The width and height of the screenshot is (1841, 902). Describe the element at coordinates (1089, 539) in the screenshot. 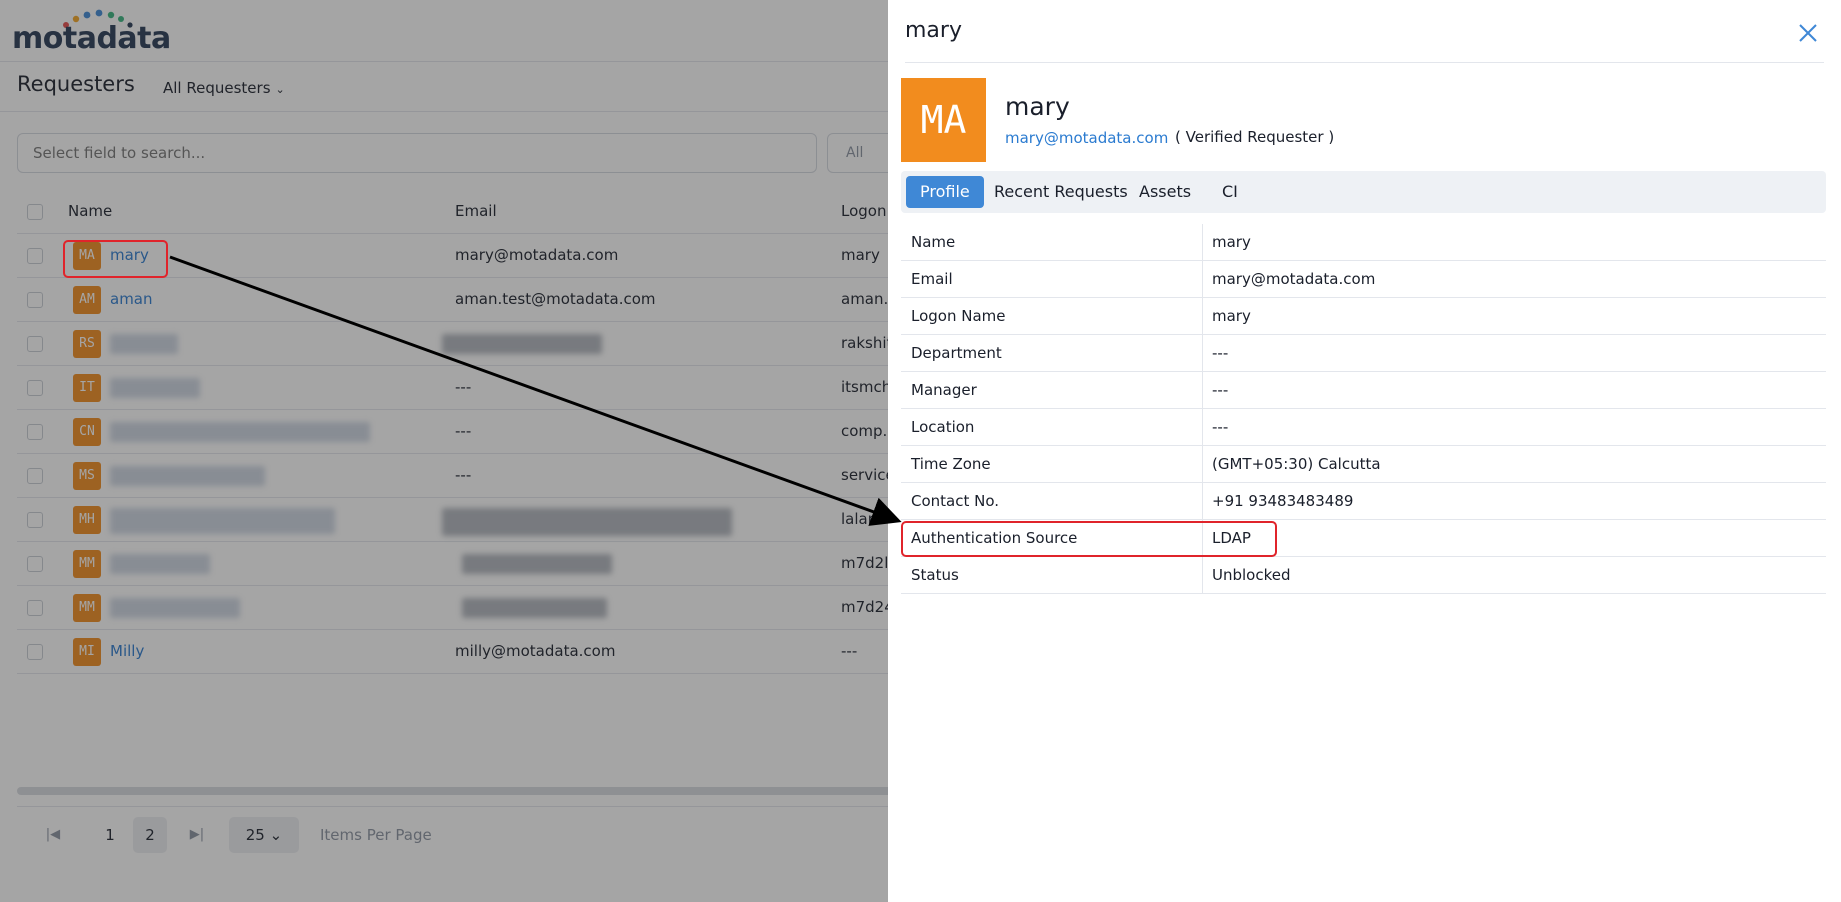

I see `highlight-box-authentication-source` at that location.